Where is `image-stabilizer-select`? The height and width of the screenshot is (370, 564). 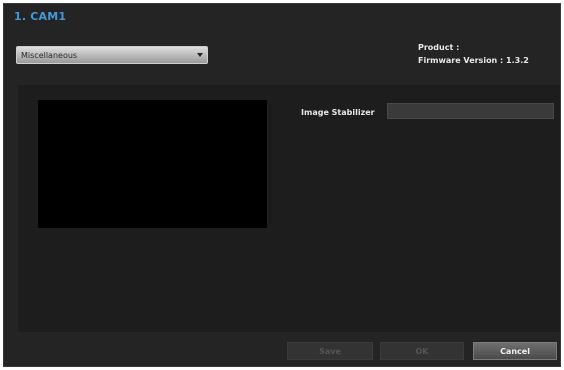
image-stabilizer-select is located at coordinates (470, 111).